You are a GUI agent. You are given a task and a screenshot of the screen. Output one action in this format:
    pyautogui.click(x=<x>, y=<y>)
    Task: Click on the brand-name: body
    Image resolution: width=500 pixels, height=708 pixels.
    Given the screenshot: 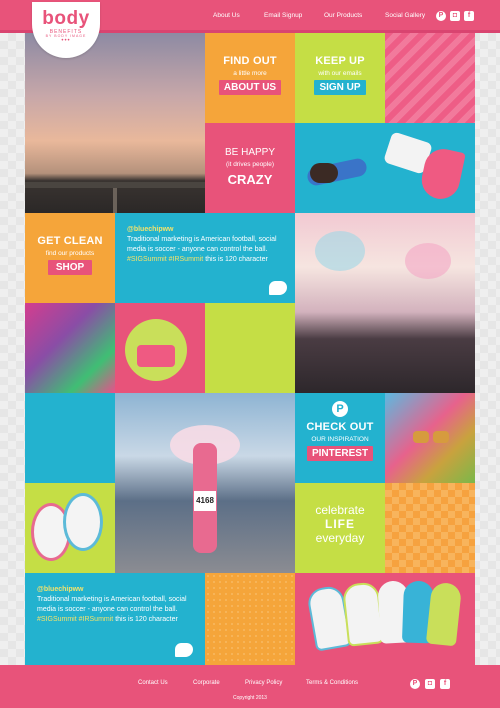 What is the action you would take?
    pyautogui.click(x=66, y=18)
    